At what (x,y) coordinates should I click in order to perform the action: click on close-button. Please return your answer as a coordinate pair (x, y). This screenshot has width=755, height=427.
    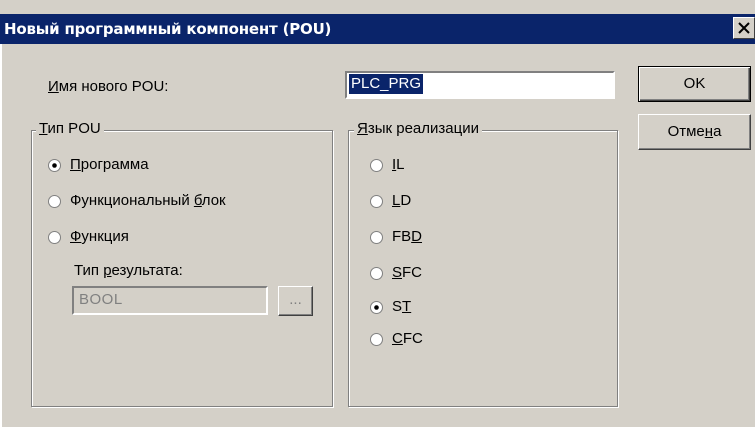
    Looking at the image, I should click on (744, 28).